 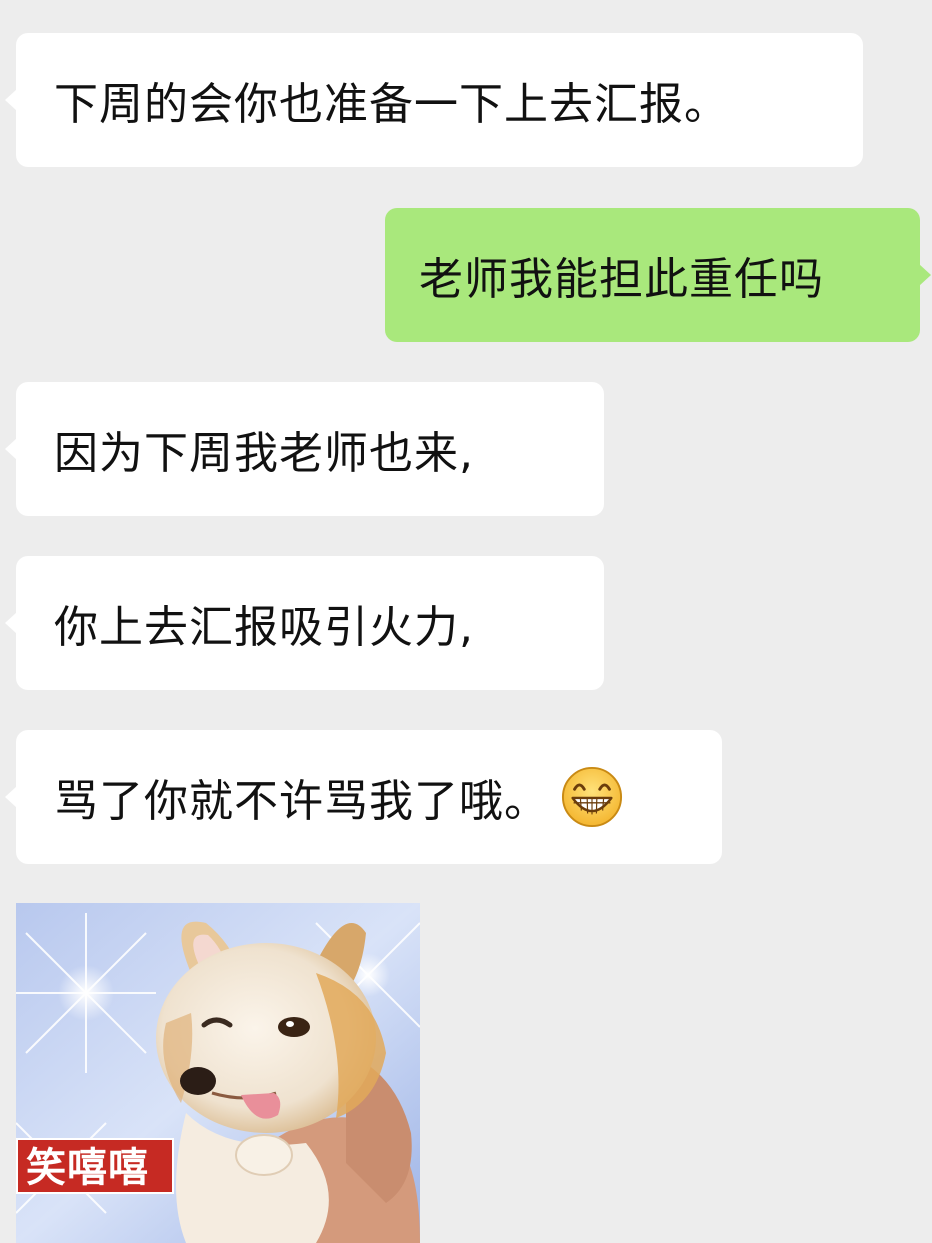 I want to click on sticker-caption: 笑嘻嘻, so click(x=95, y=1166).